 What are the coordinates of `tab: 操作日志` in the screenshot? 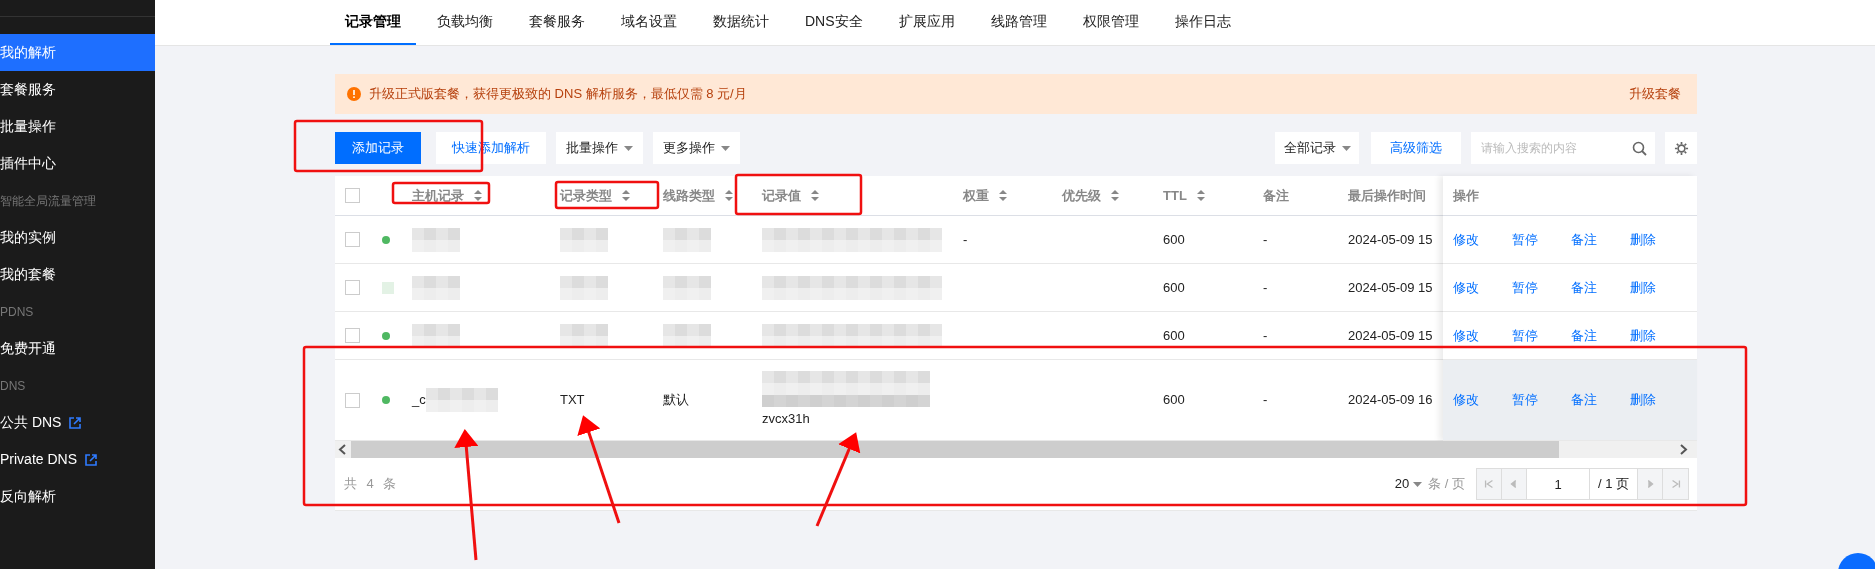 It's located at (1202, 22).